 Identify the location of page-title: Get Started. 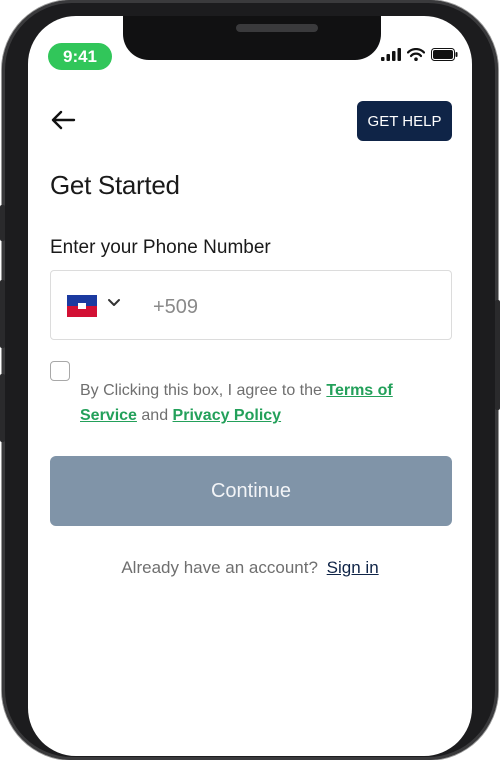
(115, 185).